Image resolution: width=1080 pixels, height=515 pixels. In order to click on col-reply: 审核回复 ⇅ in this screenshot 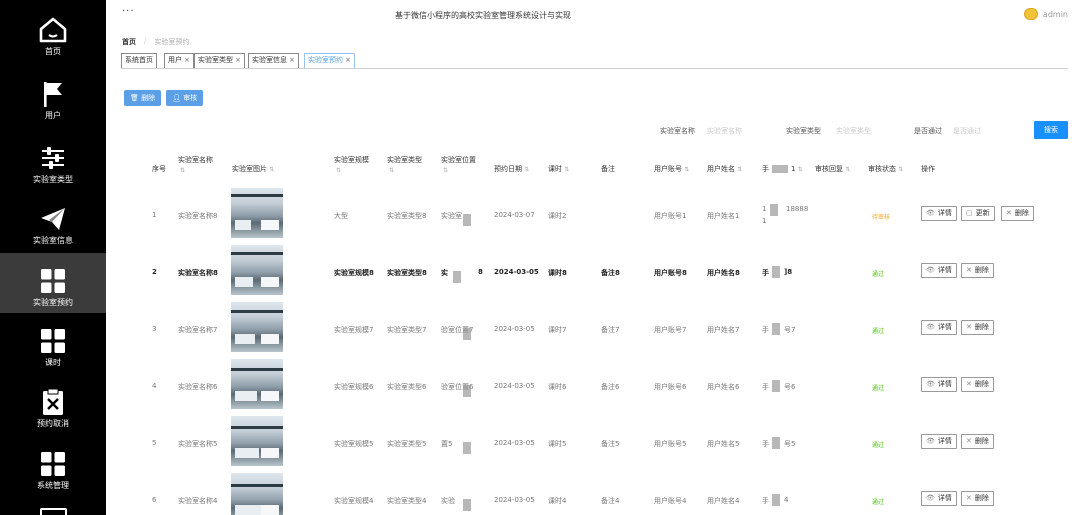, I will do `click(832, 169)`.